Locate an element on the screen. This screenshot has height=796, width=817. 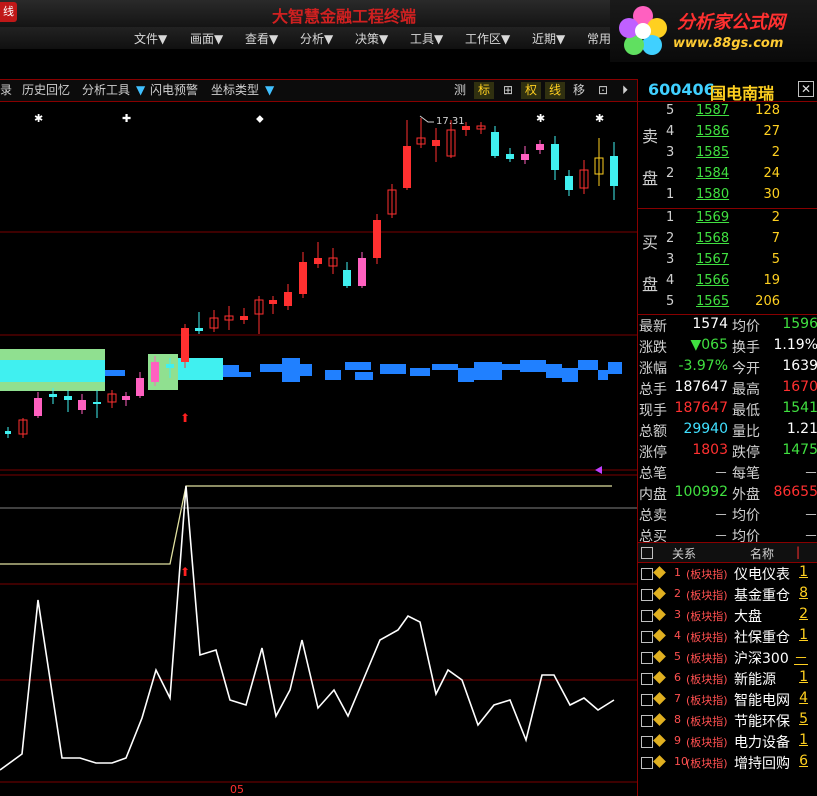
block-index: 9 is located at coordinates (677, 740).